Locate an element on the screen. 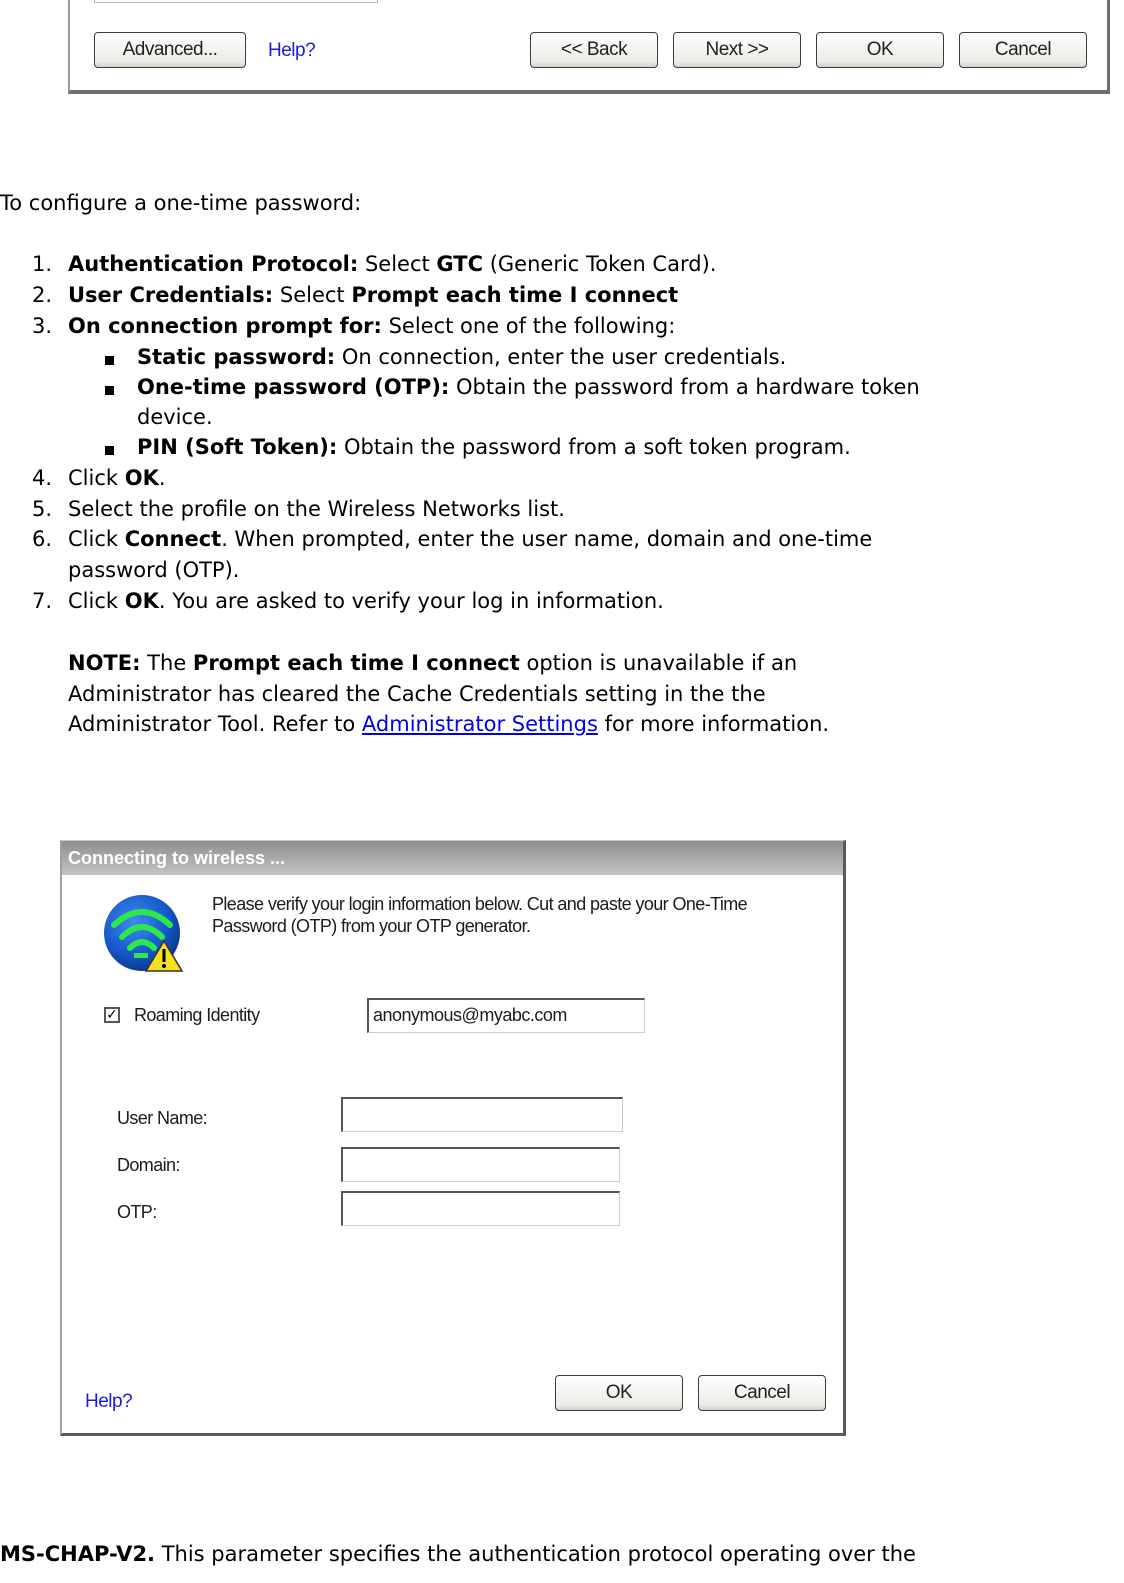 This screenshot has height=1583, width=1124. dialog-cancel-button: Cancel is located at coordinates (762, 1393).